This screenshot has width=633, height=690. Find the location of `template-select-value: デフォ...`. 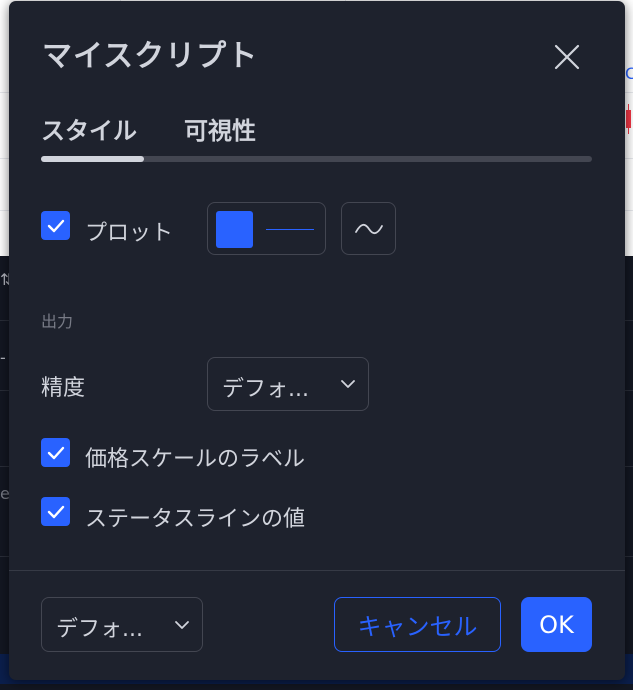

template-select-value: デフォ... is located at coordinates (99, 629).